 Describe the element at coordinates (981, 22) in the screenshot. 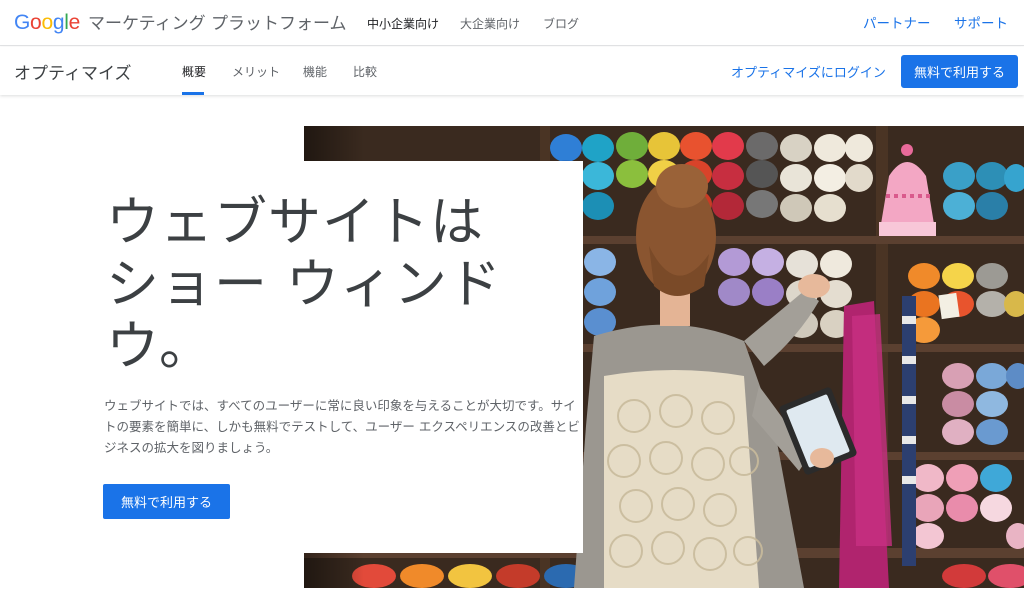

I see `support-link: サポート` at that location.